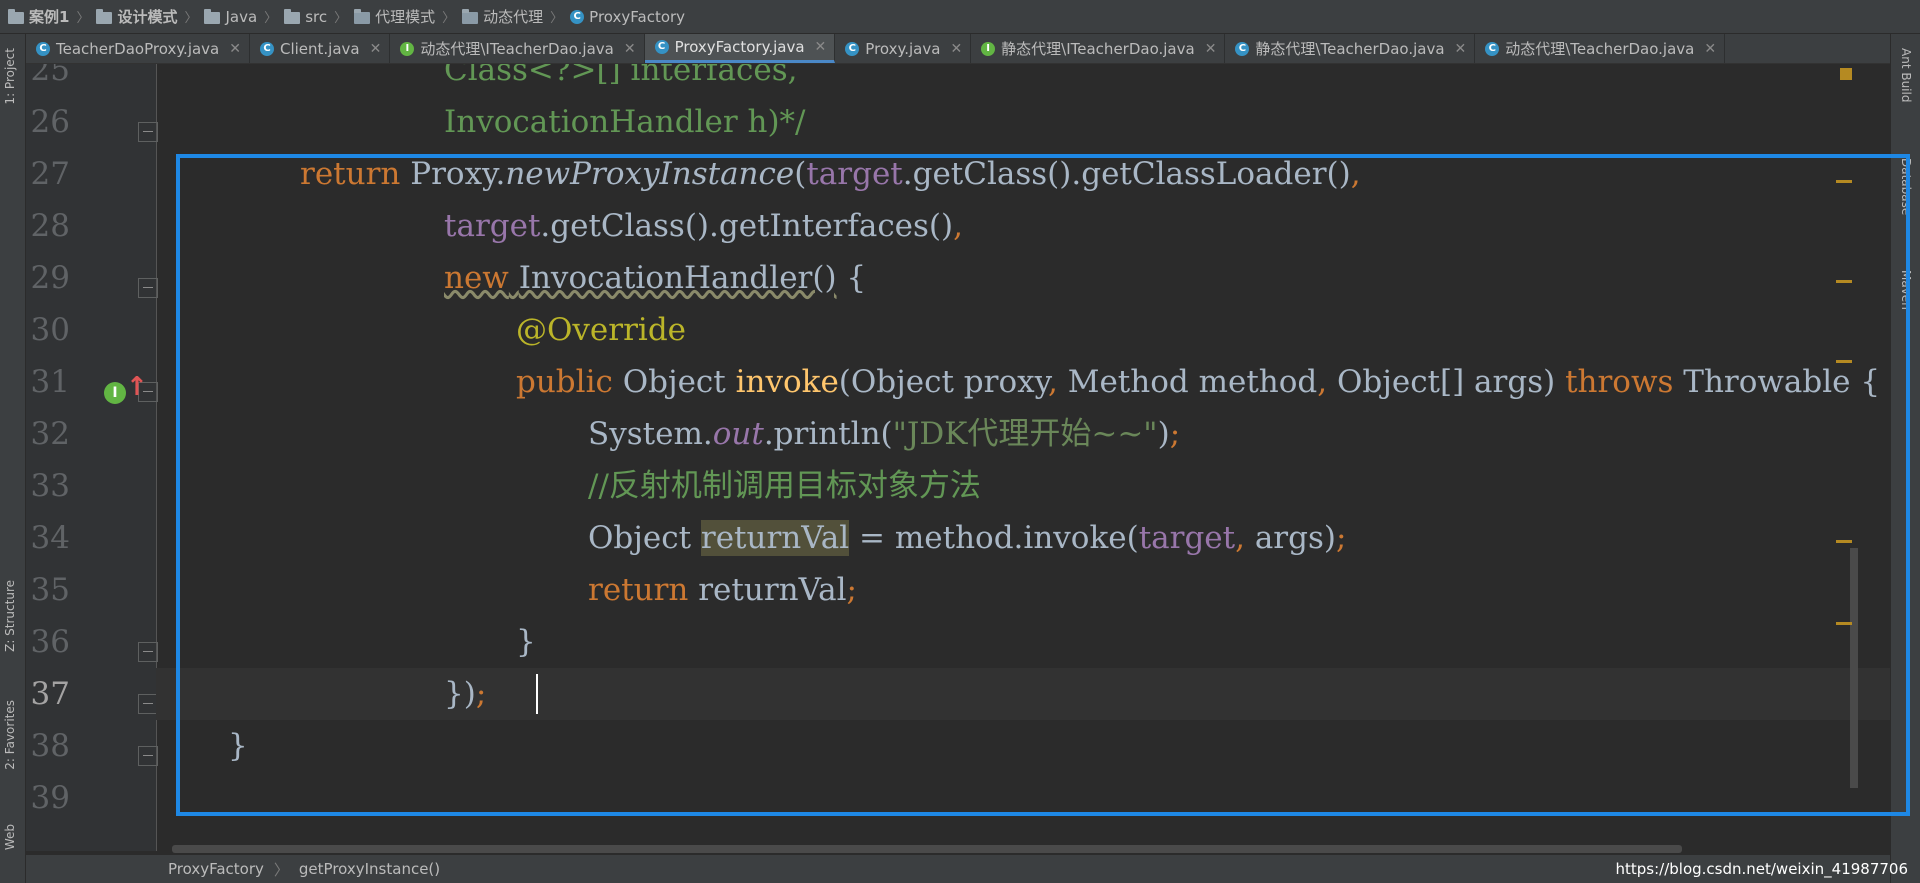 The image size is (1920, 883). I want to click on line-number: 27, so click(50, 174).